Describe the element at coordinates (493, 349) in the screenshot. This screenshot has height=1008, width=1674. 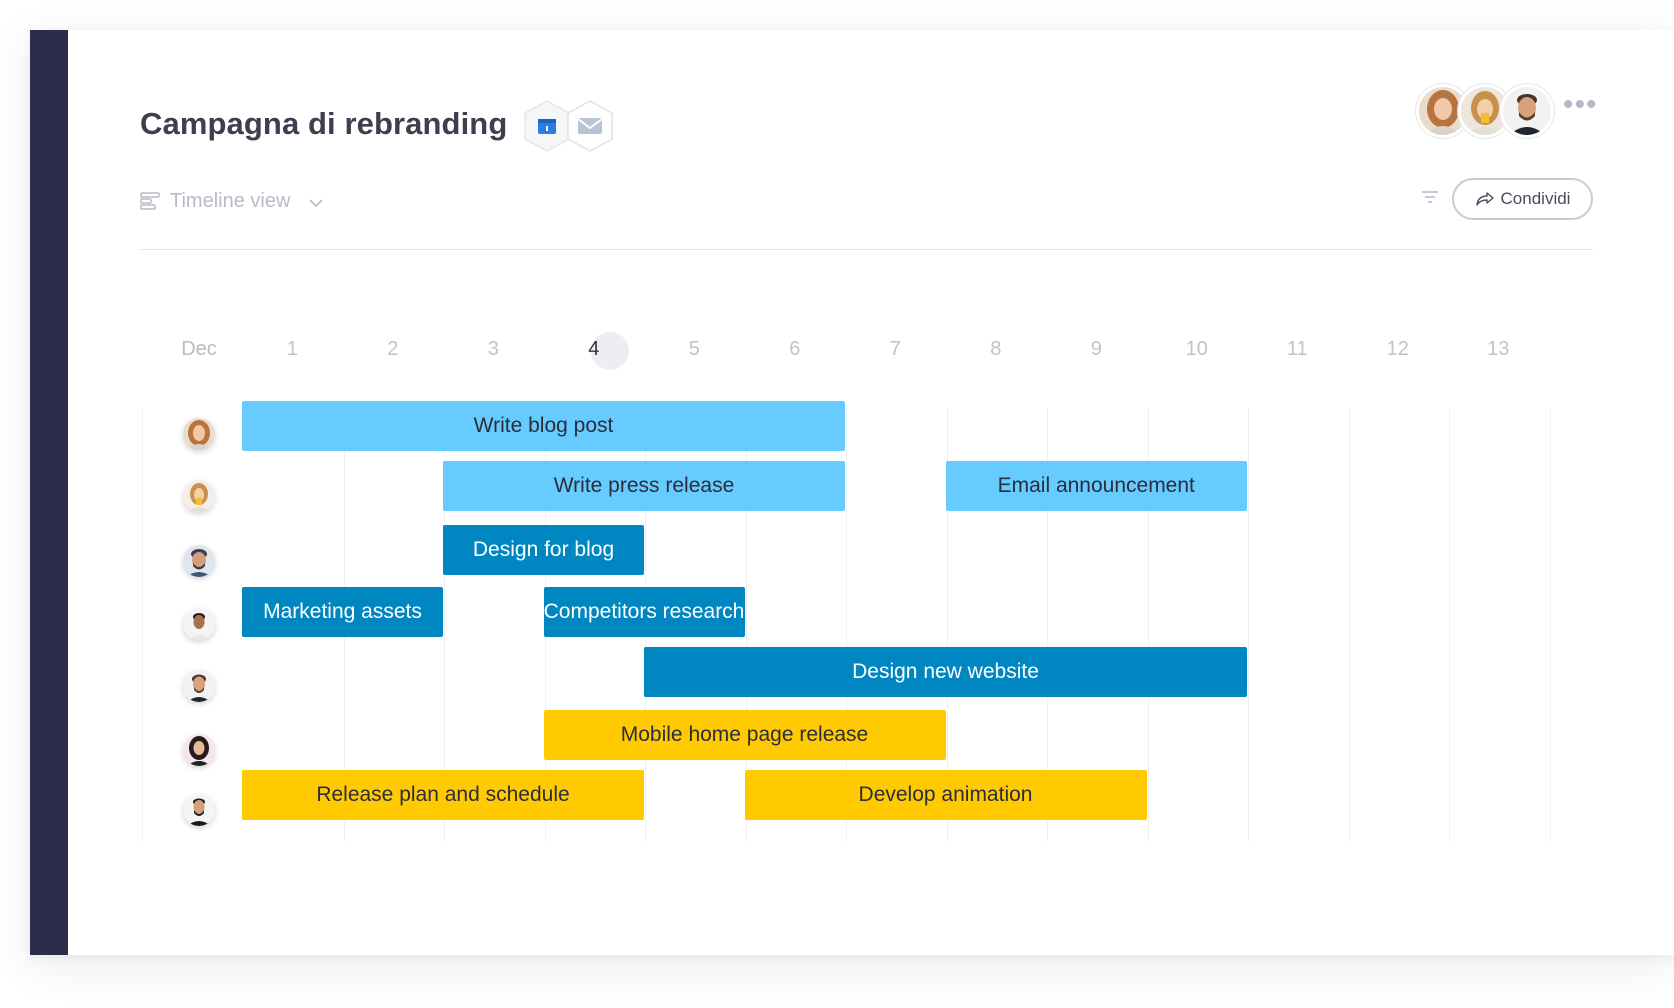
I see `day-label: 3` at that location.